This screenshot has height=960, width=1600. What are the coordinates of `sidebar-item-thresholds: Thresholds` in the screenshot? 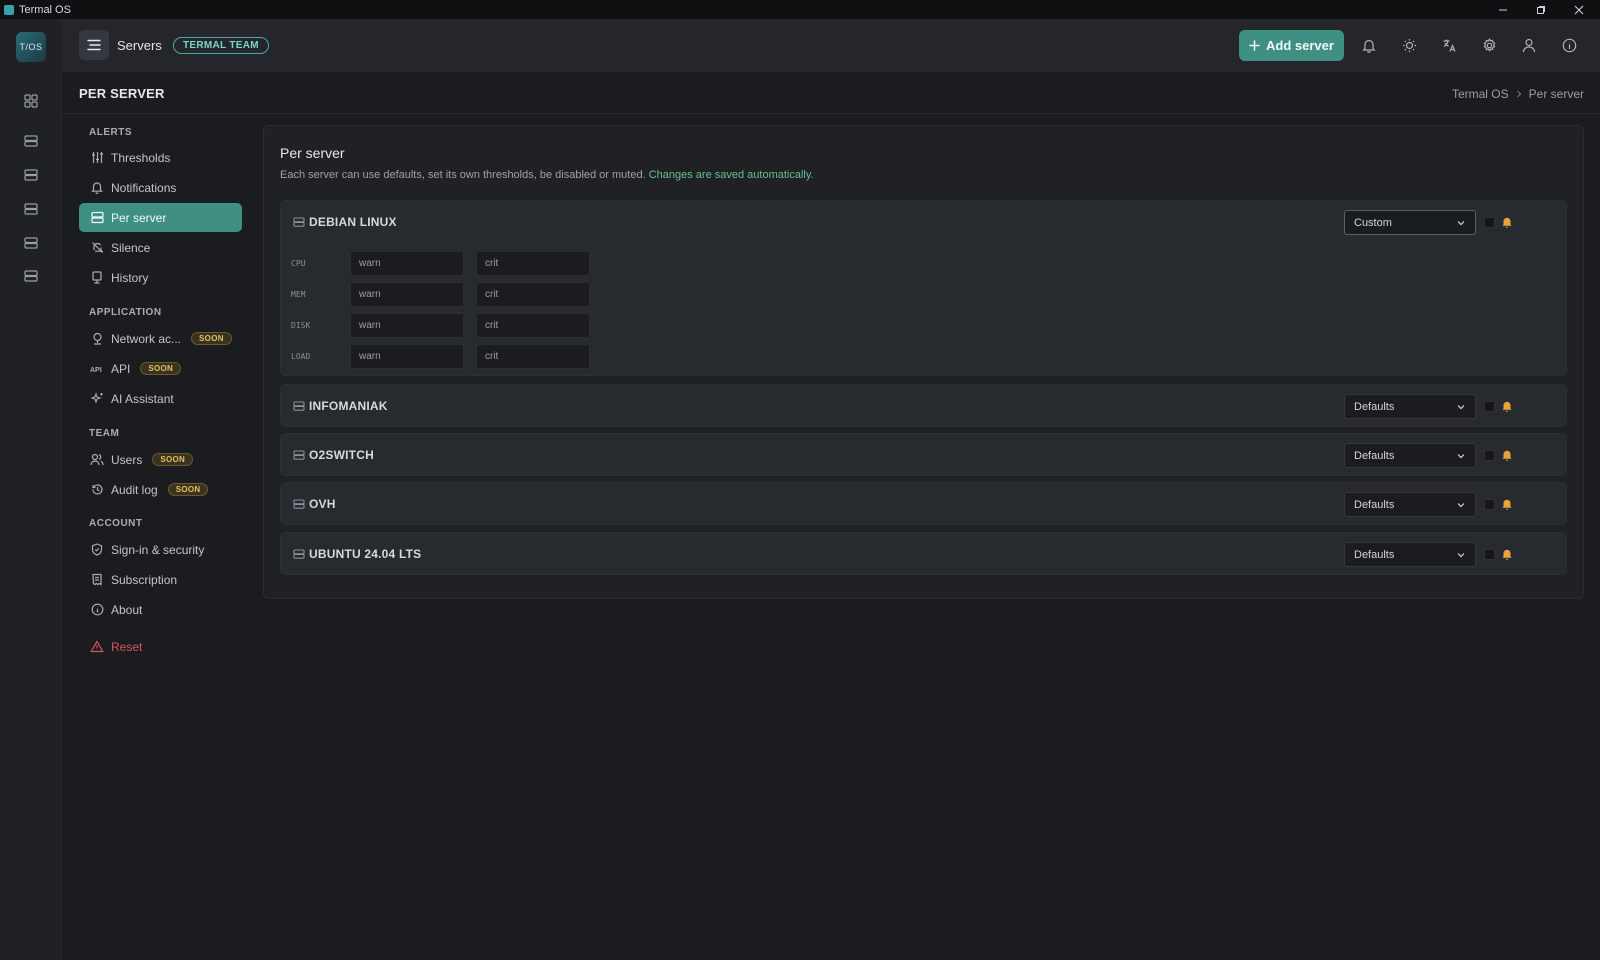 It's located at (160, 157).